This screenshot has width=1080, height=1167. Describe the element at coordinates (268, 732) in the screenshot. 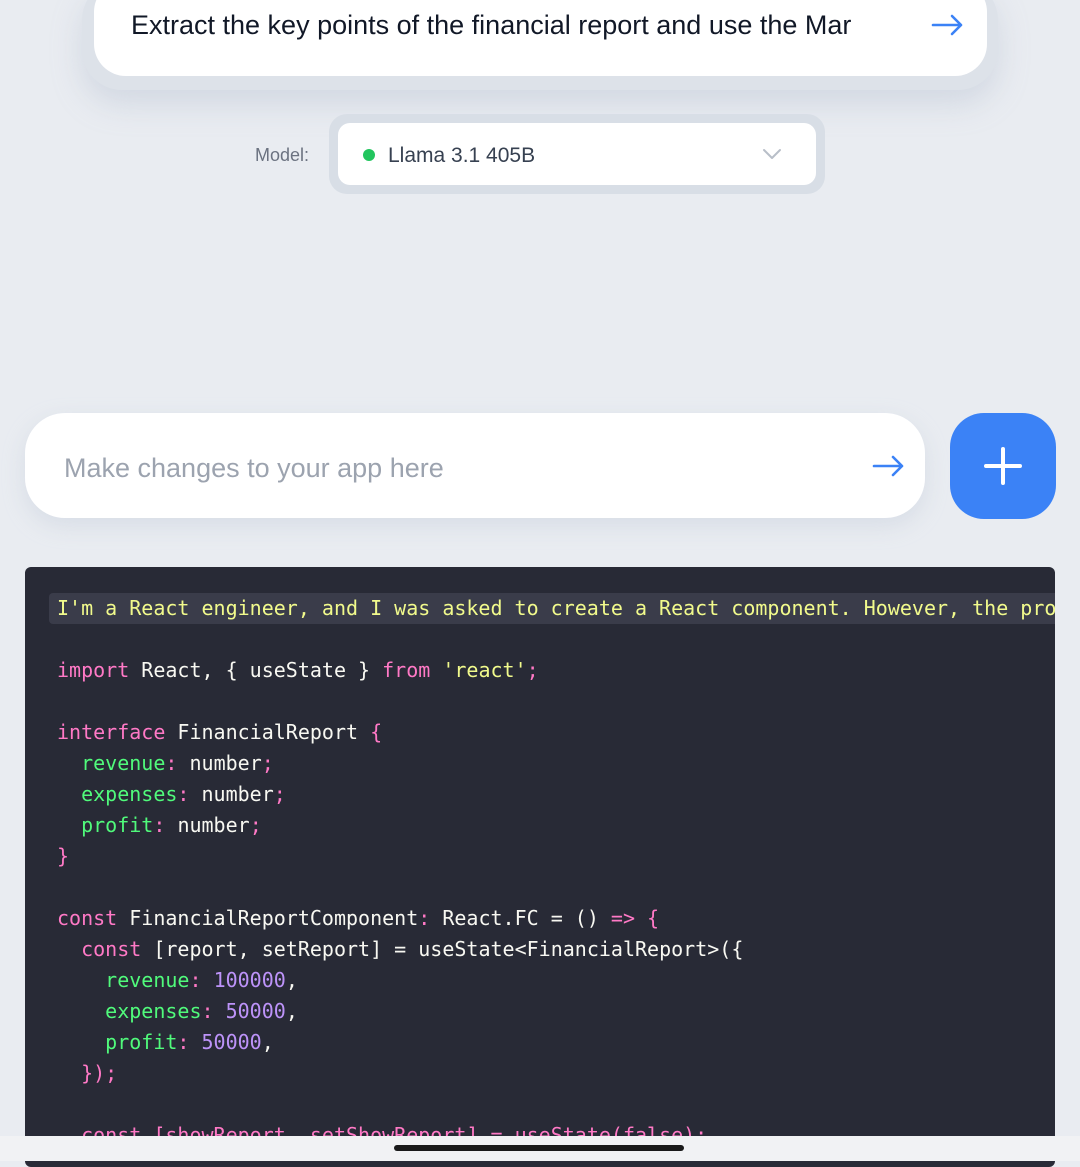

I see `code-text: FinancialReport` at that location.